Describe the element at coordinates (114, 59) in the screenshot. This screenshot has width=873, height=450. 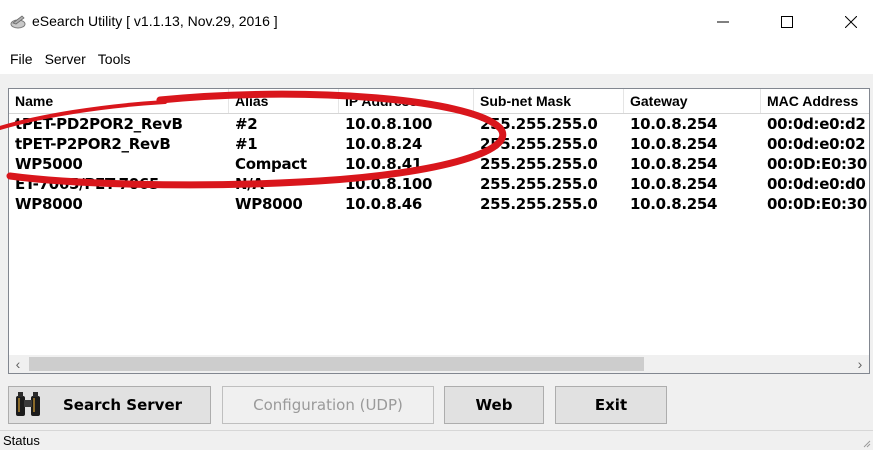
I see `menu-tools: Tools` at that location.